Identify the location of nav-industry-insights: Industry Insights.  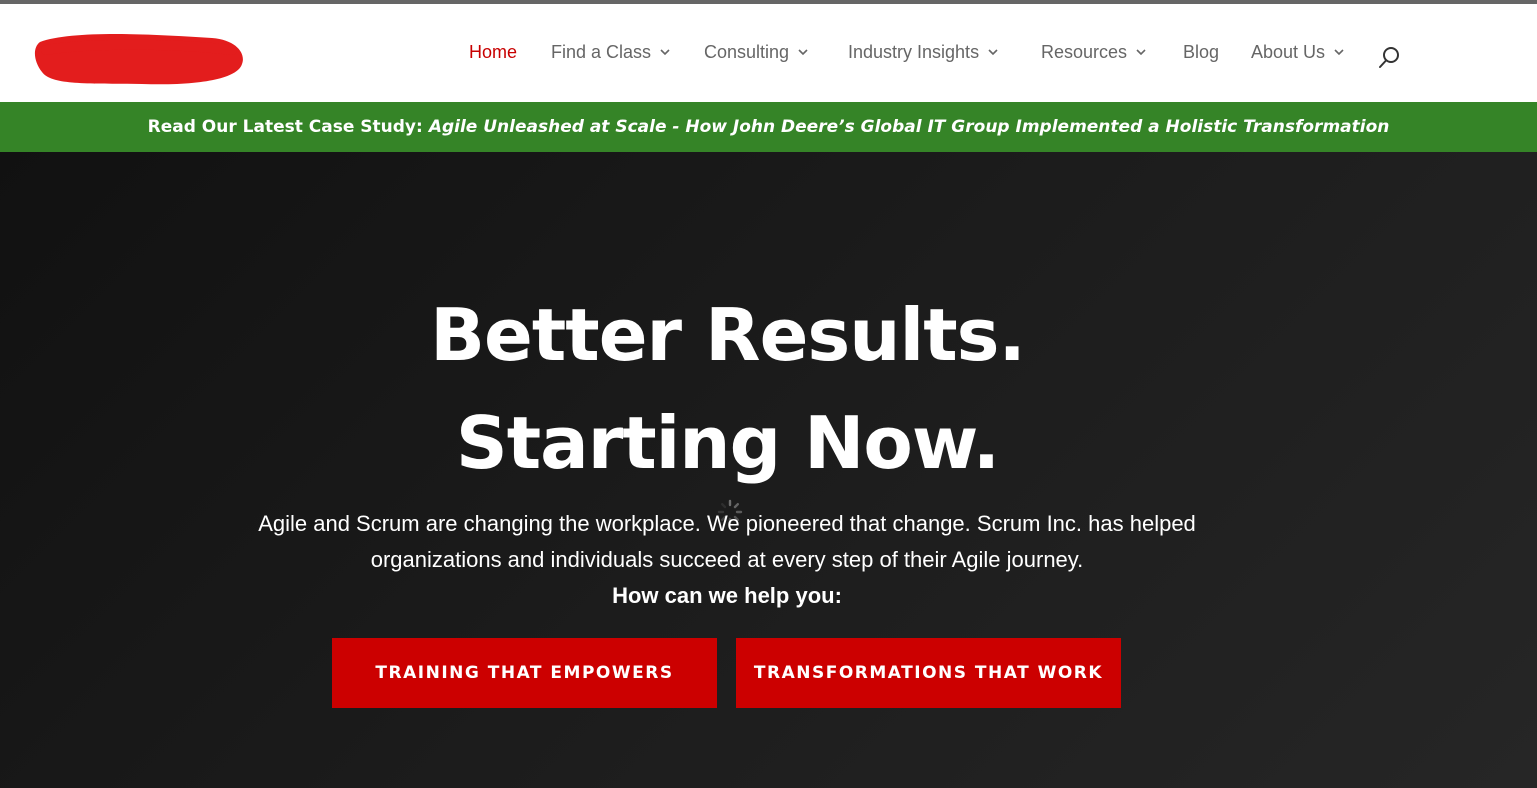
(923, 52).